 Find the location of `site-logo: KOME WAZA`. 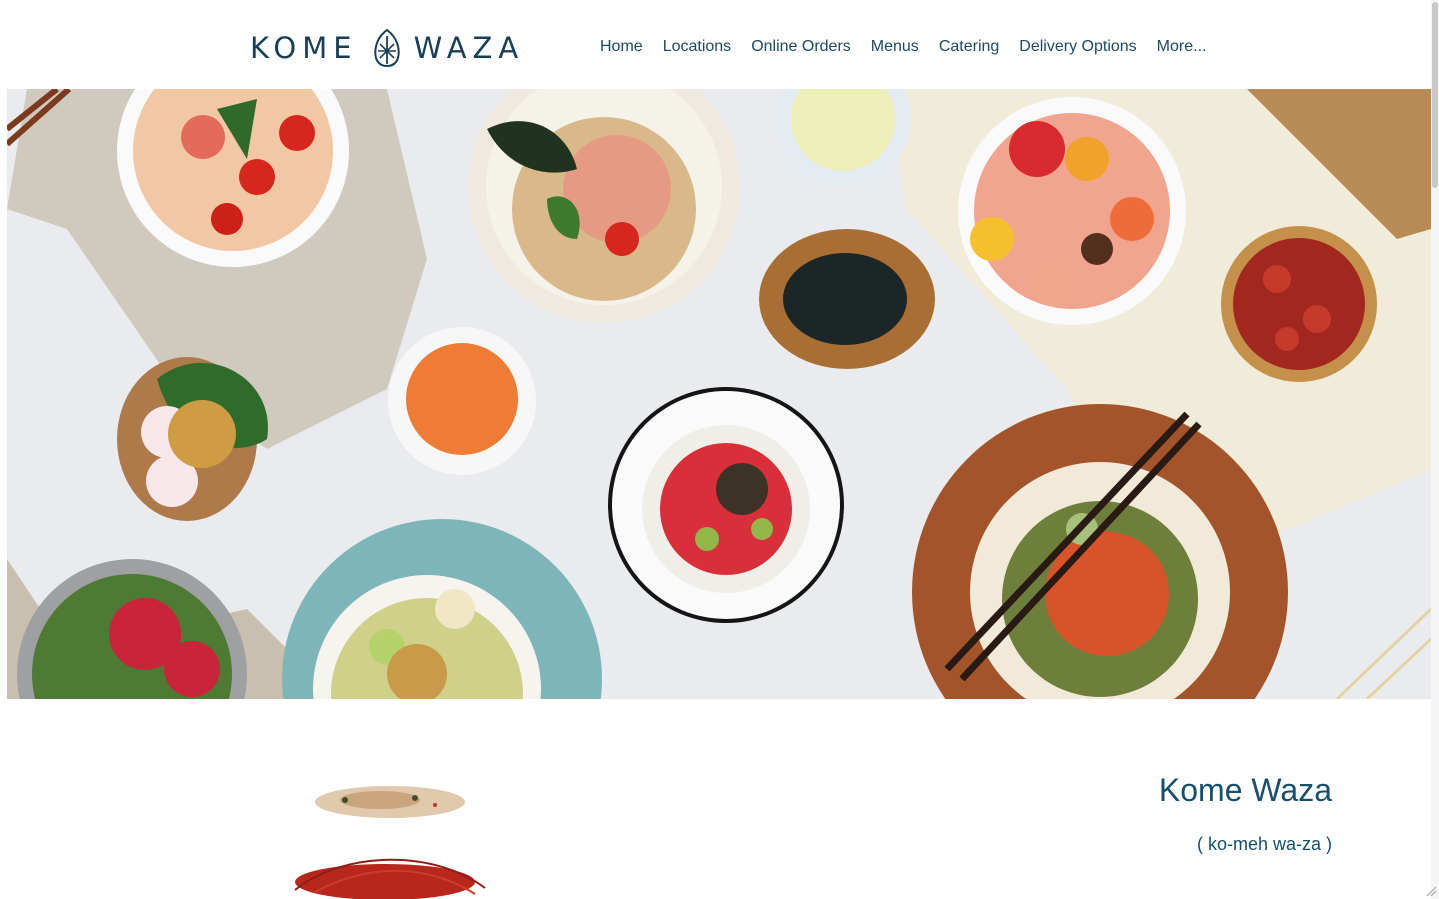

site-logo: KOME WAZA is located at coordinates (387, 48).